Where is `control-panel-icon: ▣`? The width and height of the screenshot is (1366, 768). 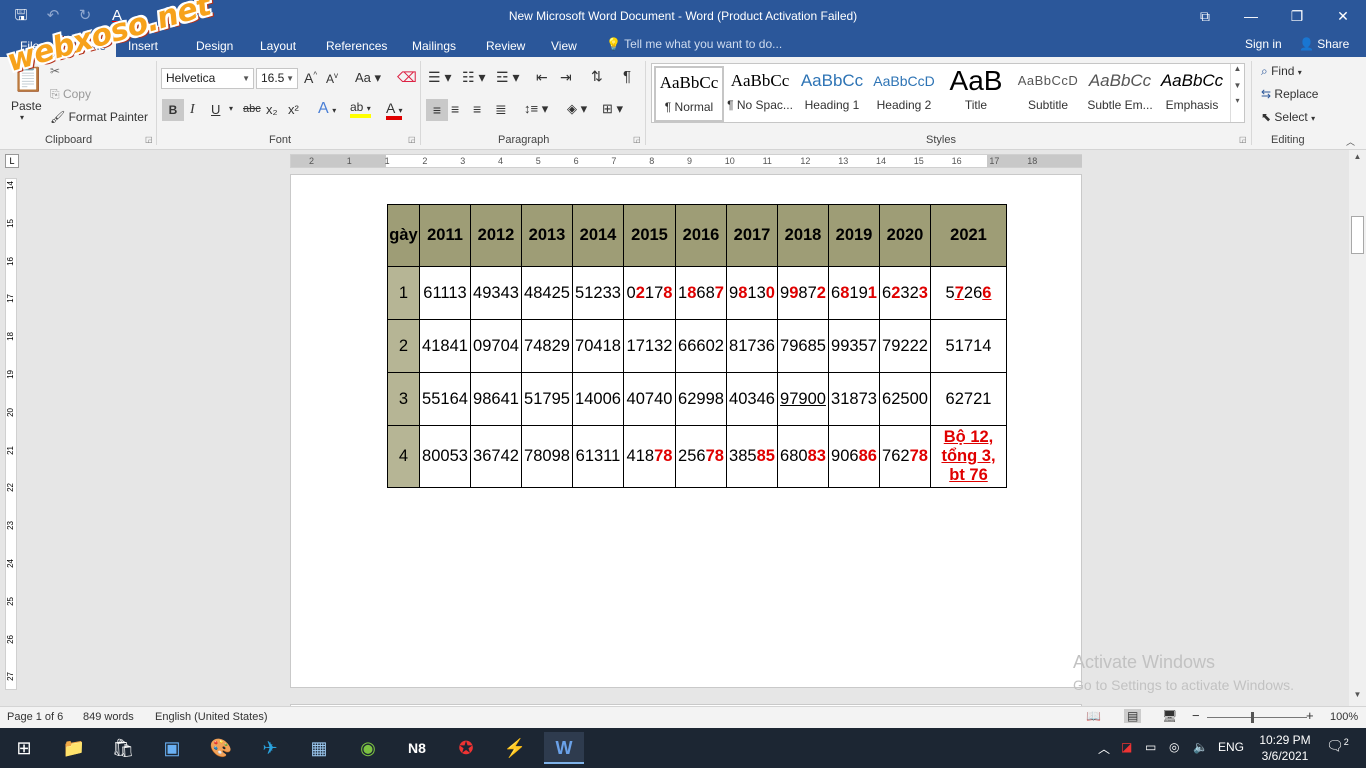
control-panel-icon: ▣ is located at coordinates (172, 748).